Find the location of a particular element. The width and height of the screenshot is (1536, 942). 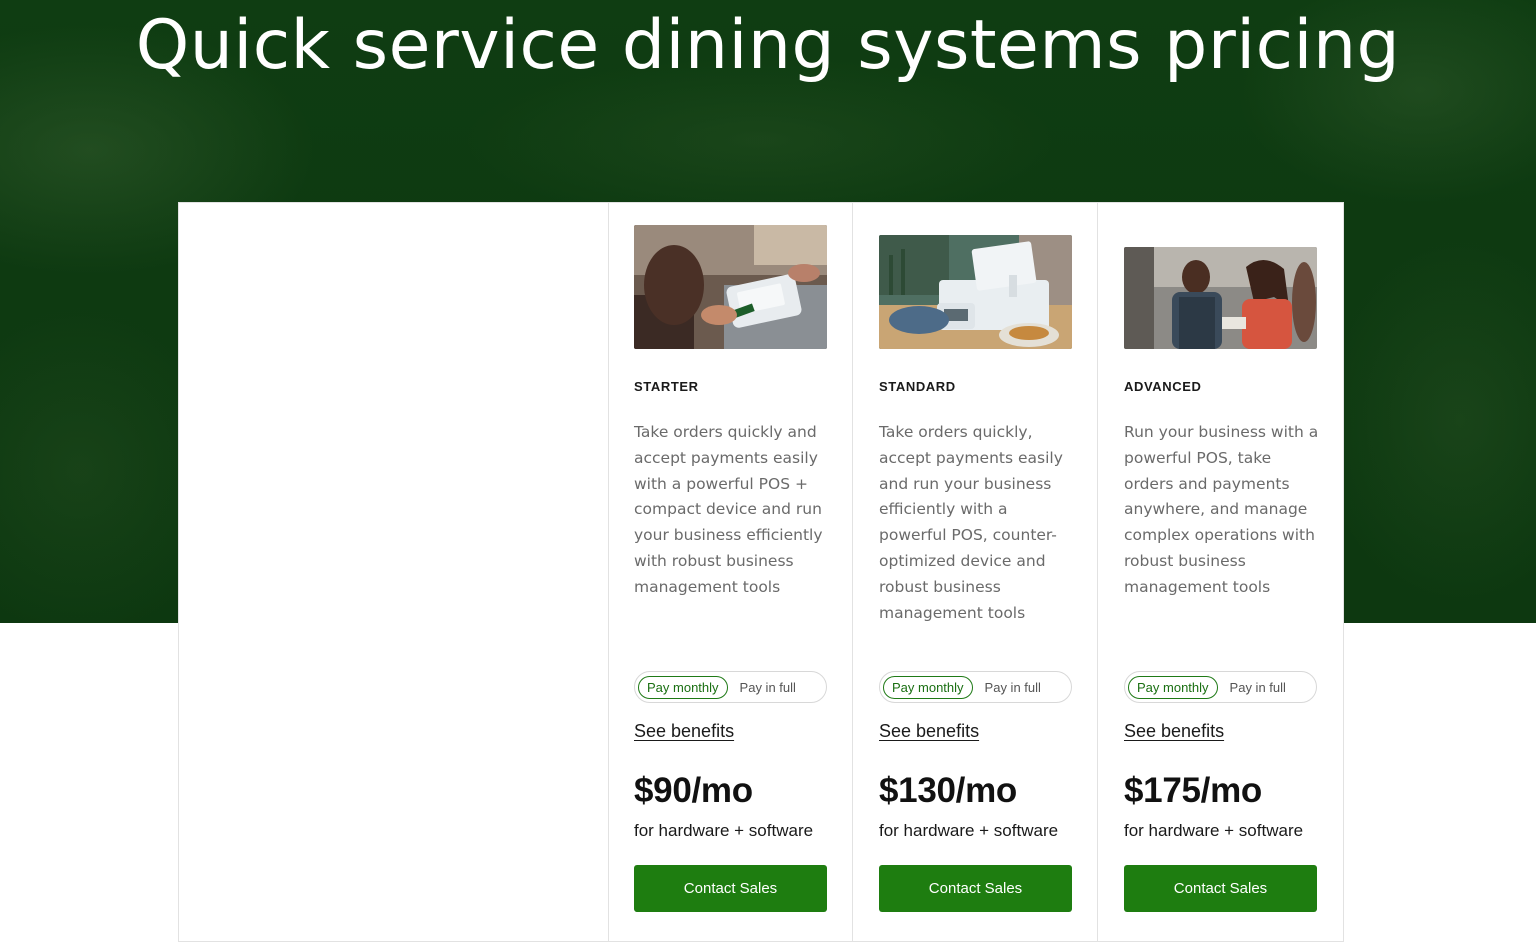

advanced-plan-image is located at coordinates (1220, 298).